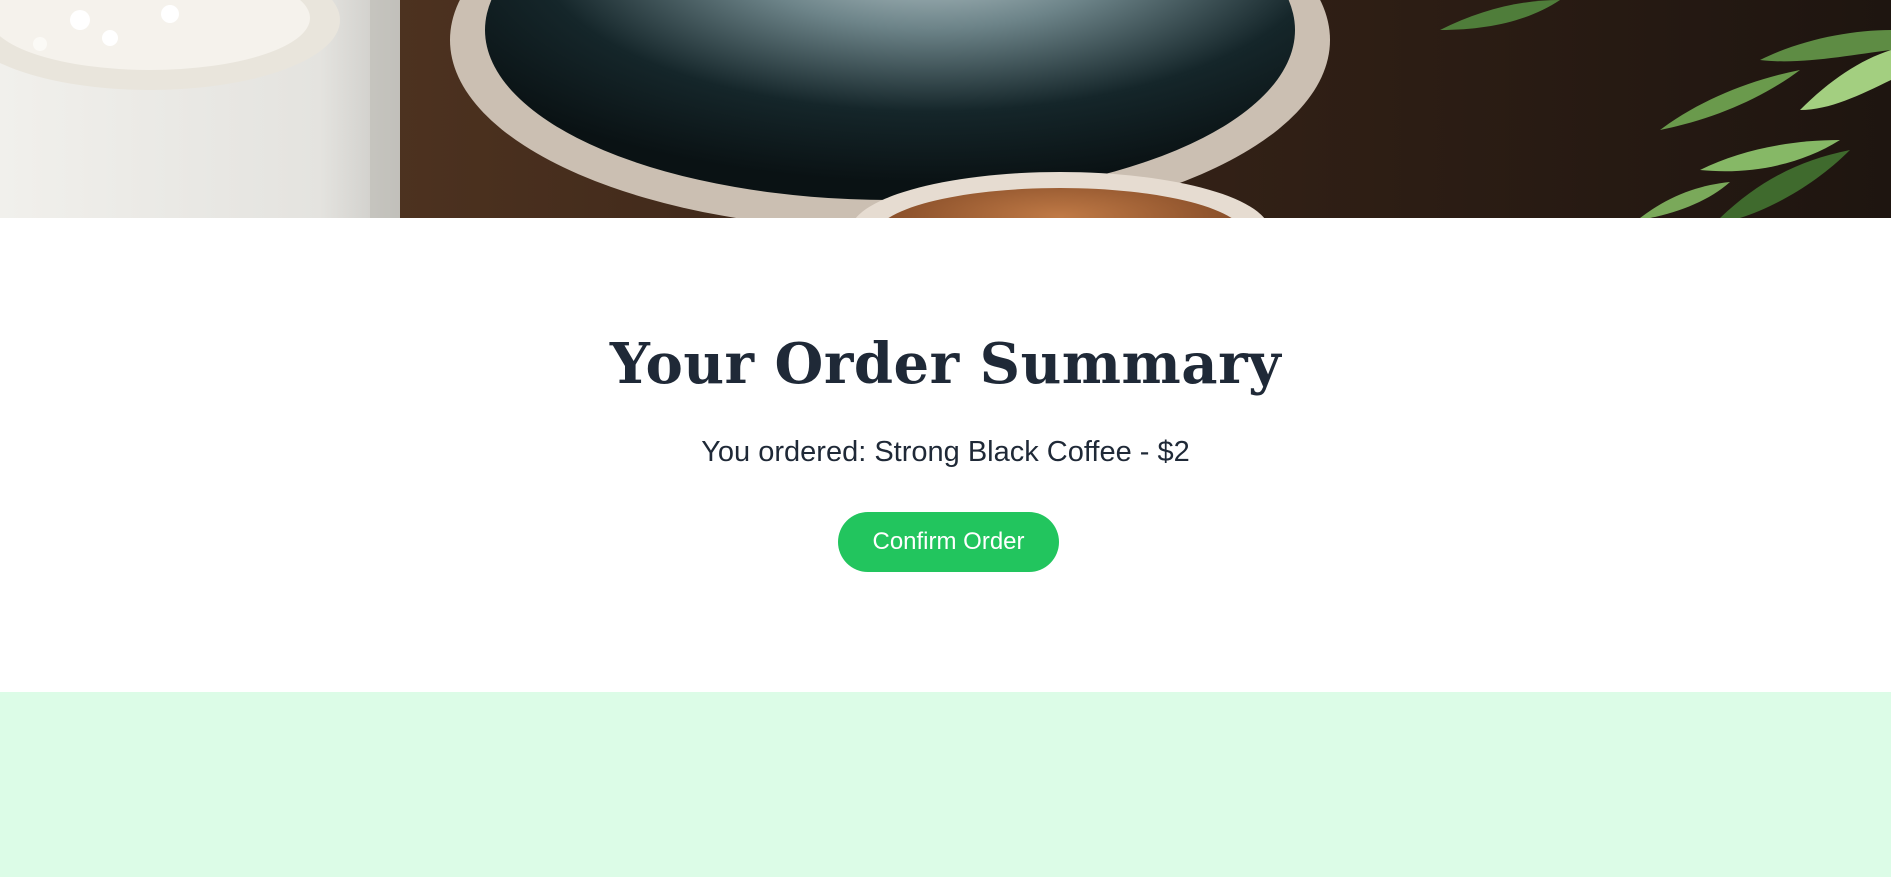 The image size is (1891, 877). I want to click on page-title: Your Order Summary, so click(945, 364).